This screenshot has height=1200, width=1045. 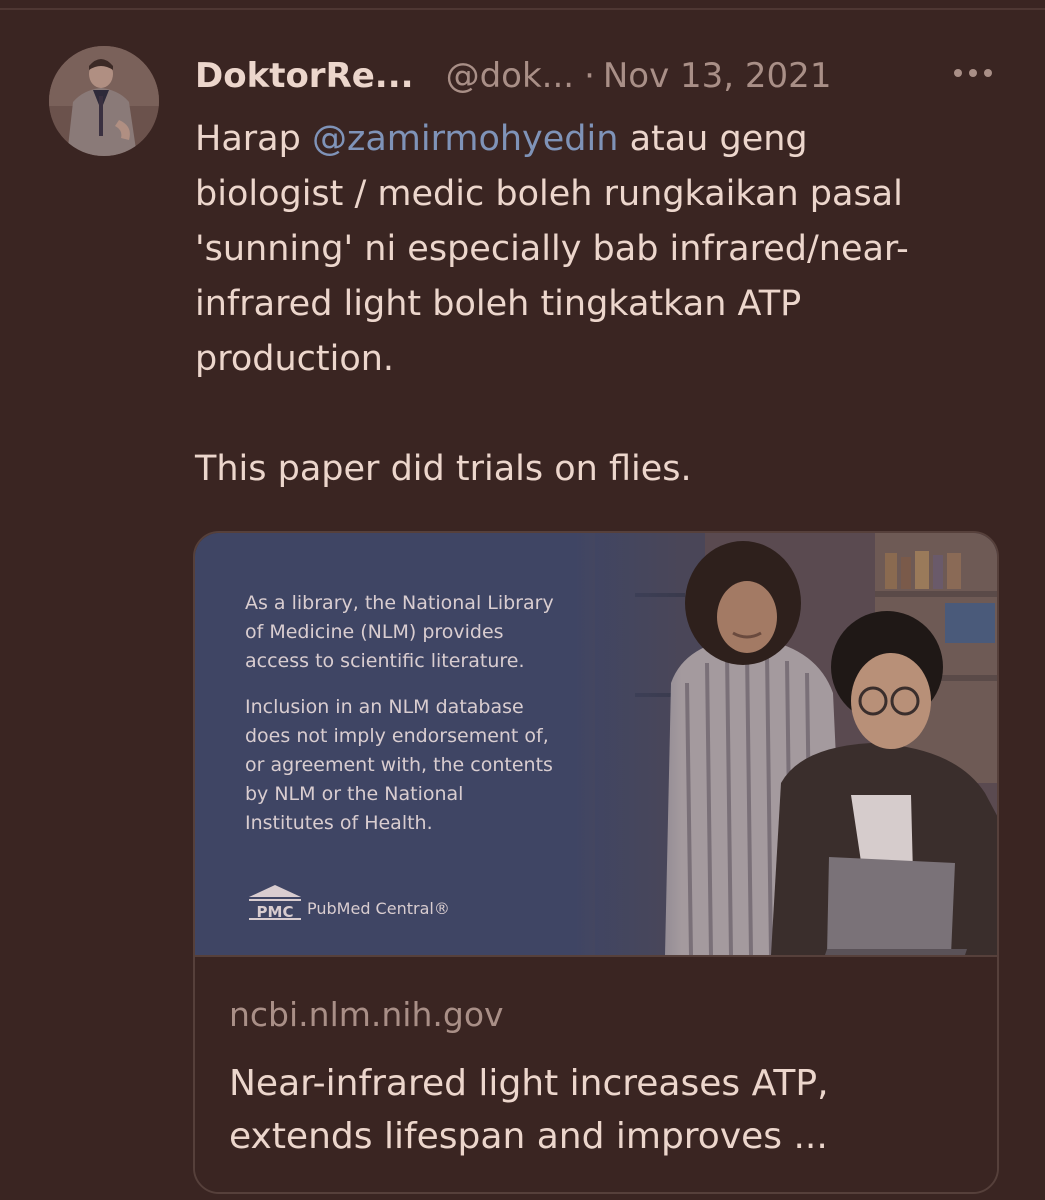 I want to click on avatar-image, so click(x=104, y=101).